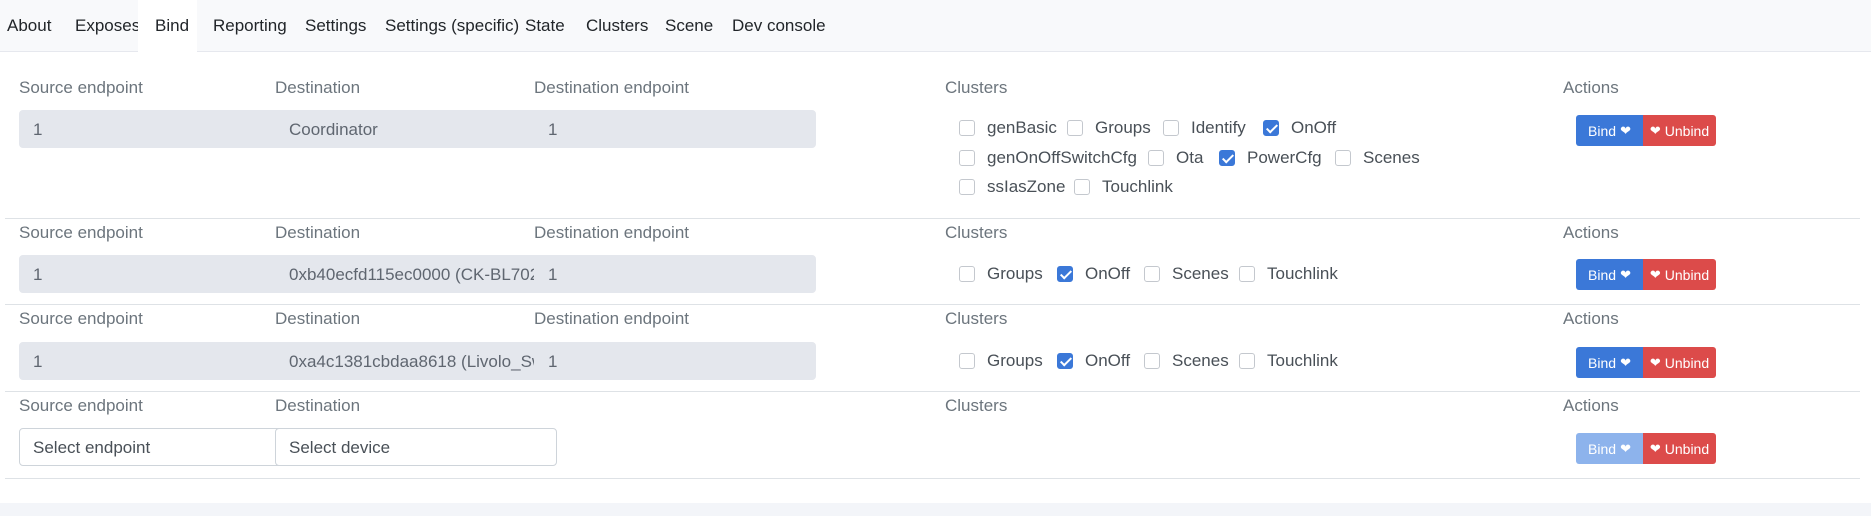 This screenshot has height=516, width=1871. Describe the element at coordinates (1302, 273) in the screenshot. I see `cluster-name: Touchlink` at that location.